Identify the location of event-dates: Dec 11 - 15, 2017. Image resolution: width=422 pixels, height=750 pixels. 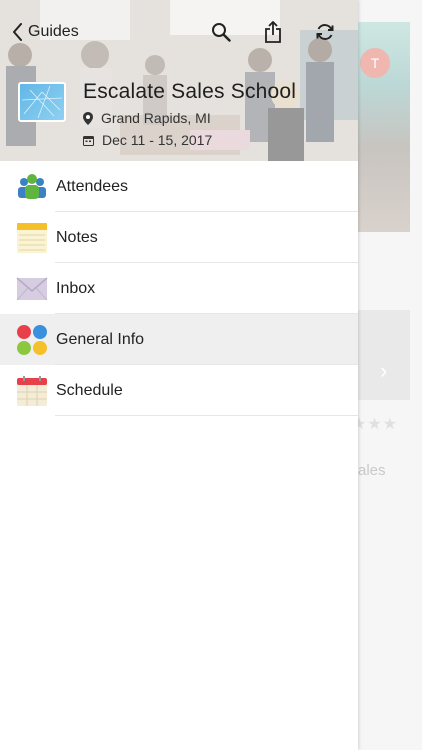
(189, 140).